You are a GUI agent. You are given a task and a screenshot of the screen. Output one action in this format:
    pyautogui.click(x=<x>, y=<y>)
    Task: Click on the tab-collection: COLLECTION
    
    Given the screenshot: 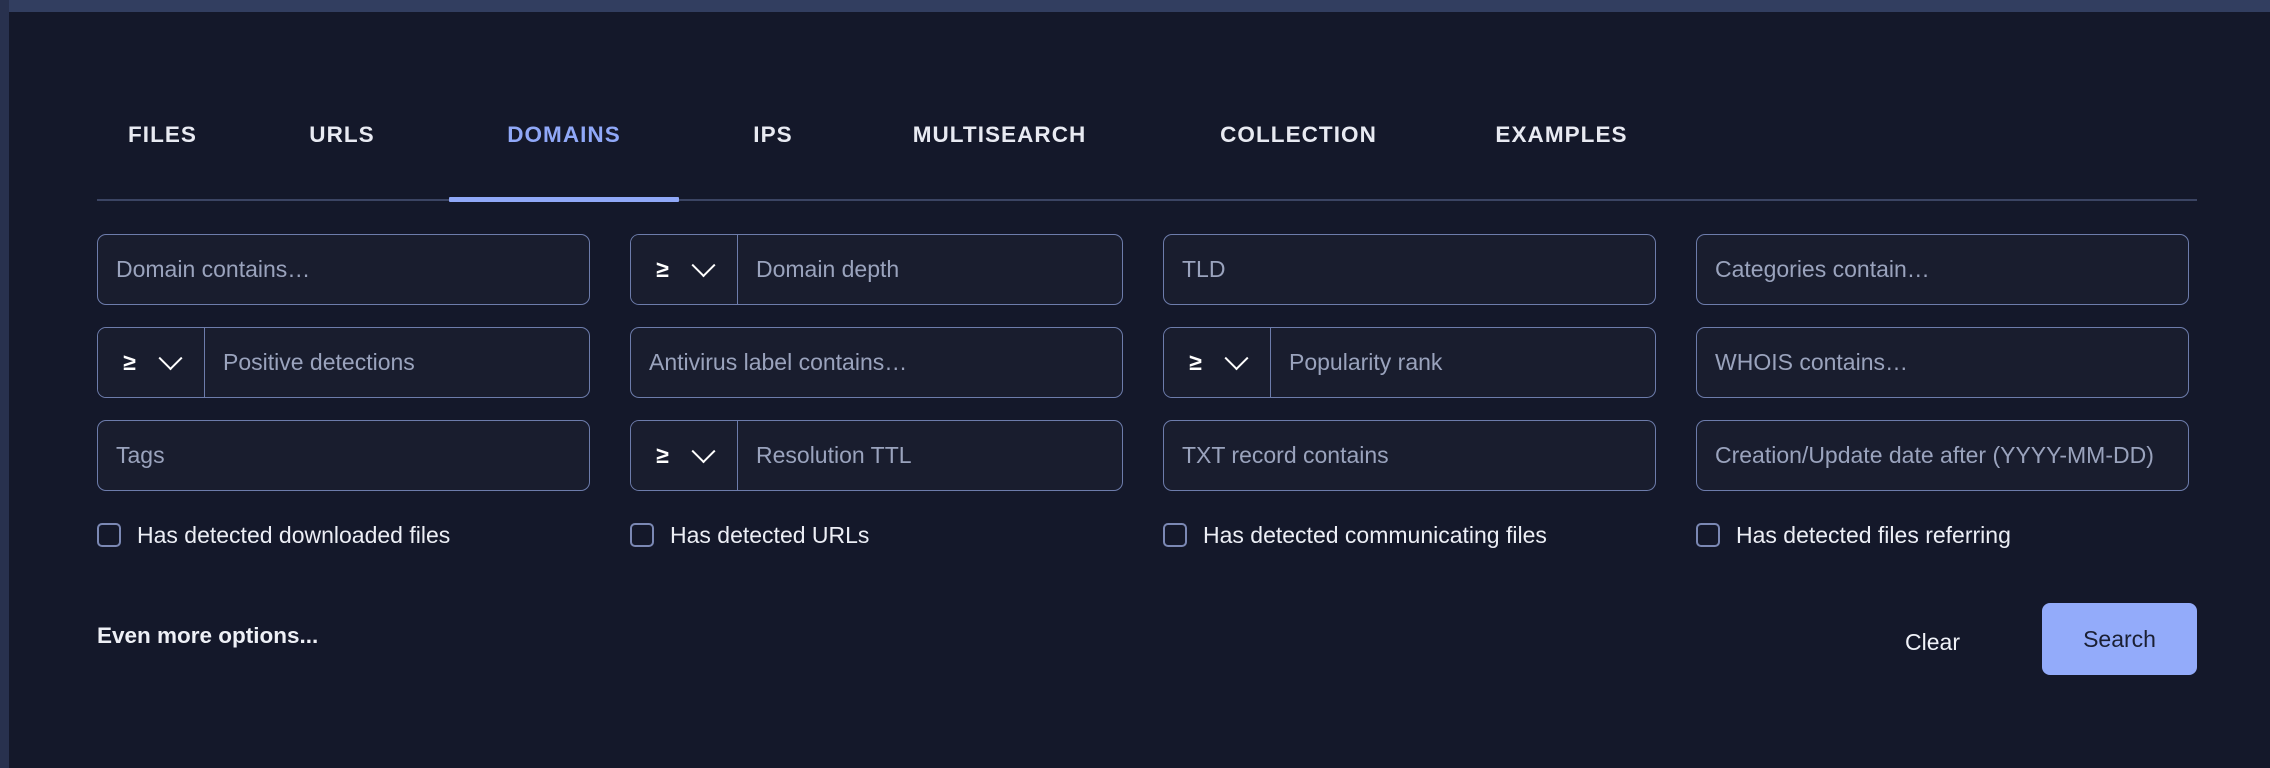 What is the action you would take?
    pyautogui.click(x=1298, y=162)
    